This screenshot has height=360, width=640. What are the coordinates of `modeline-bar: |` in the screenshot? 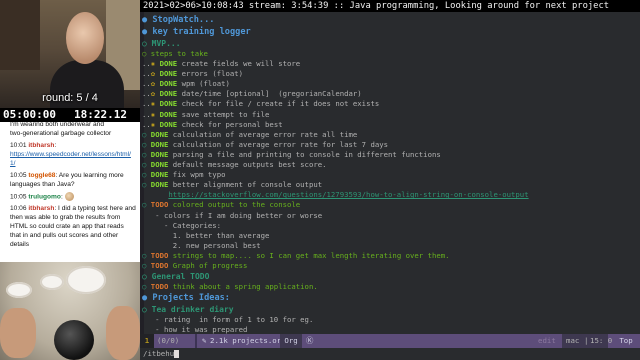 It's located at (586, 340).